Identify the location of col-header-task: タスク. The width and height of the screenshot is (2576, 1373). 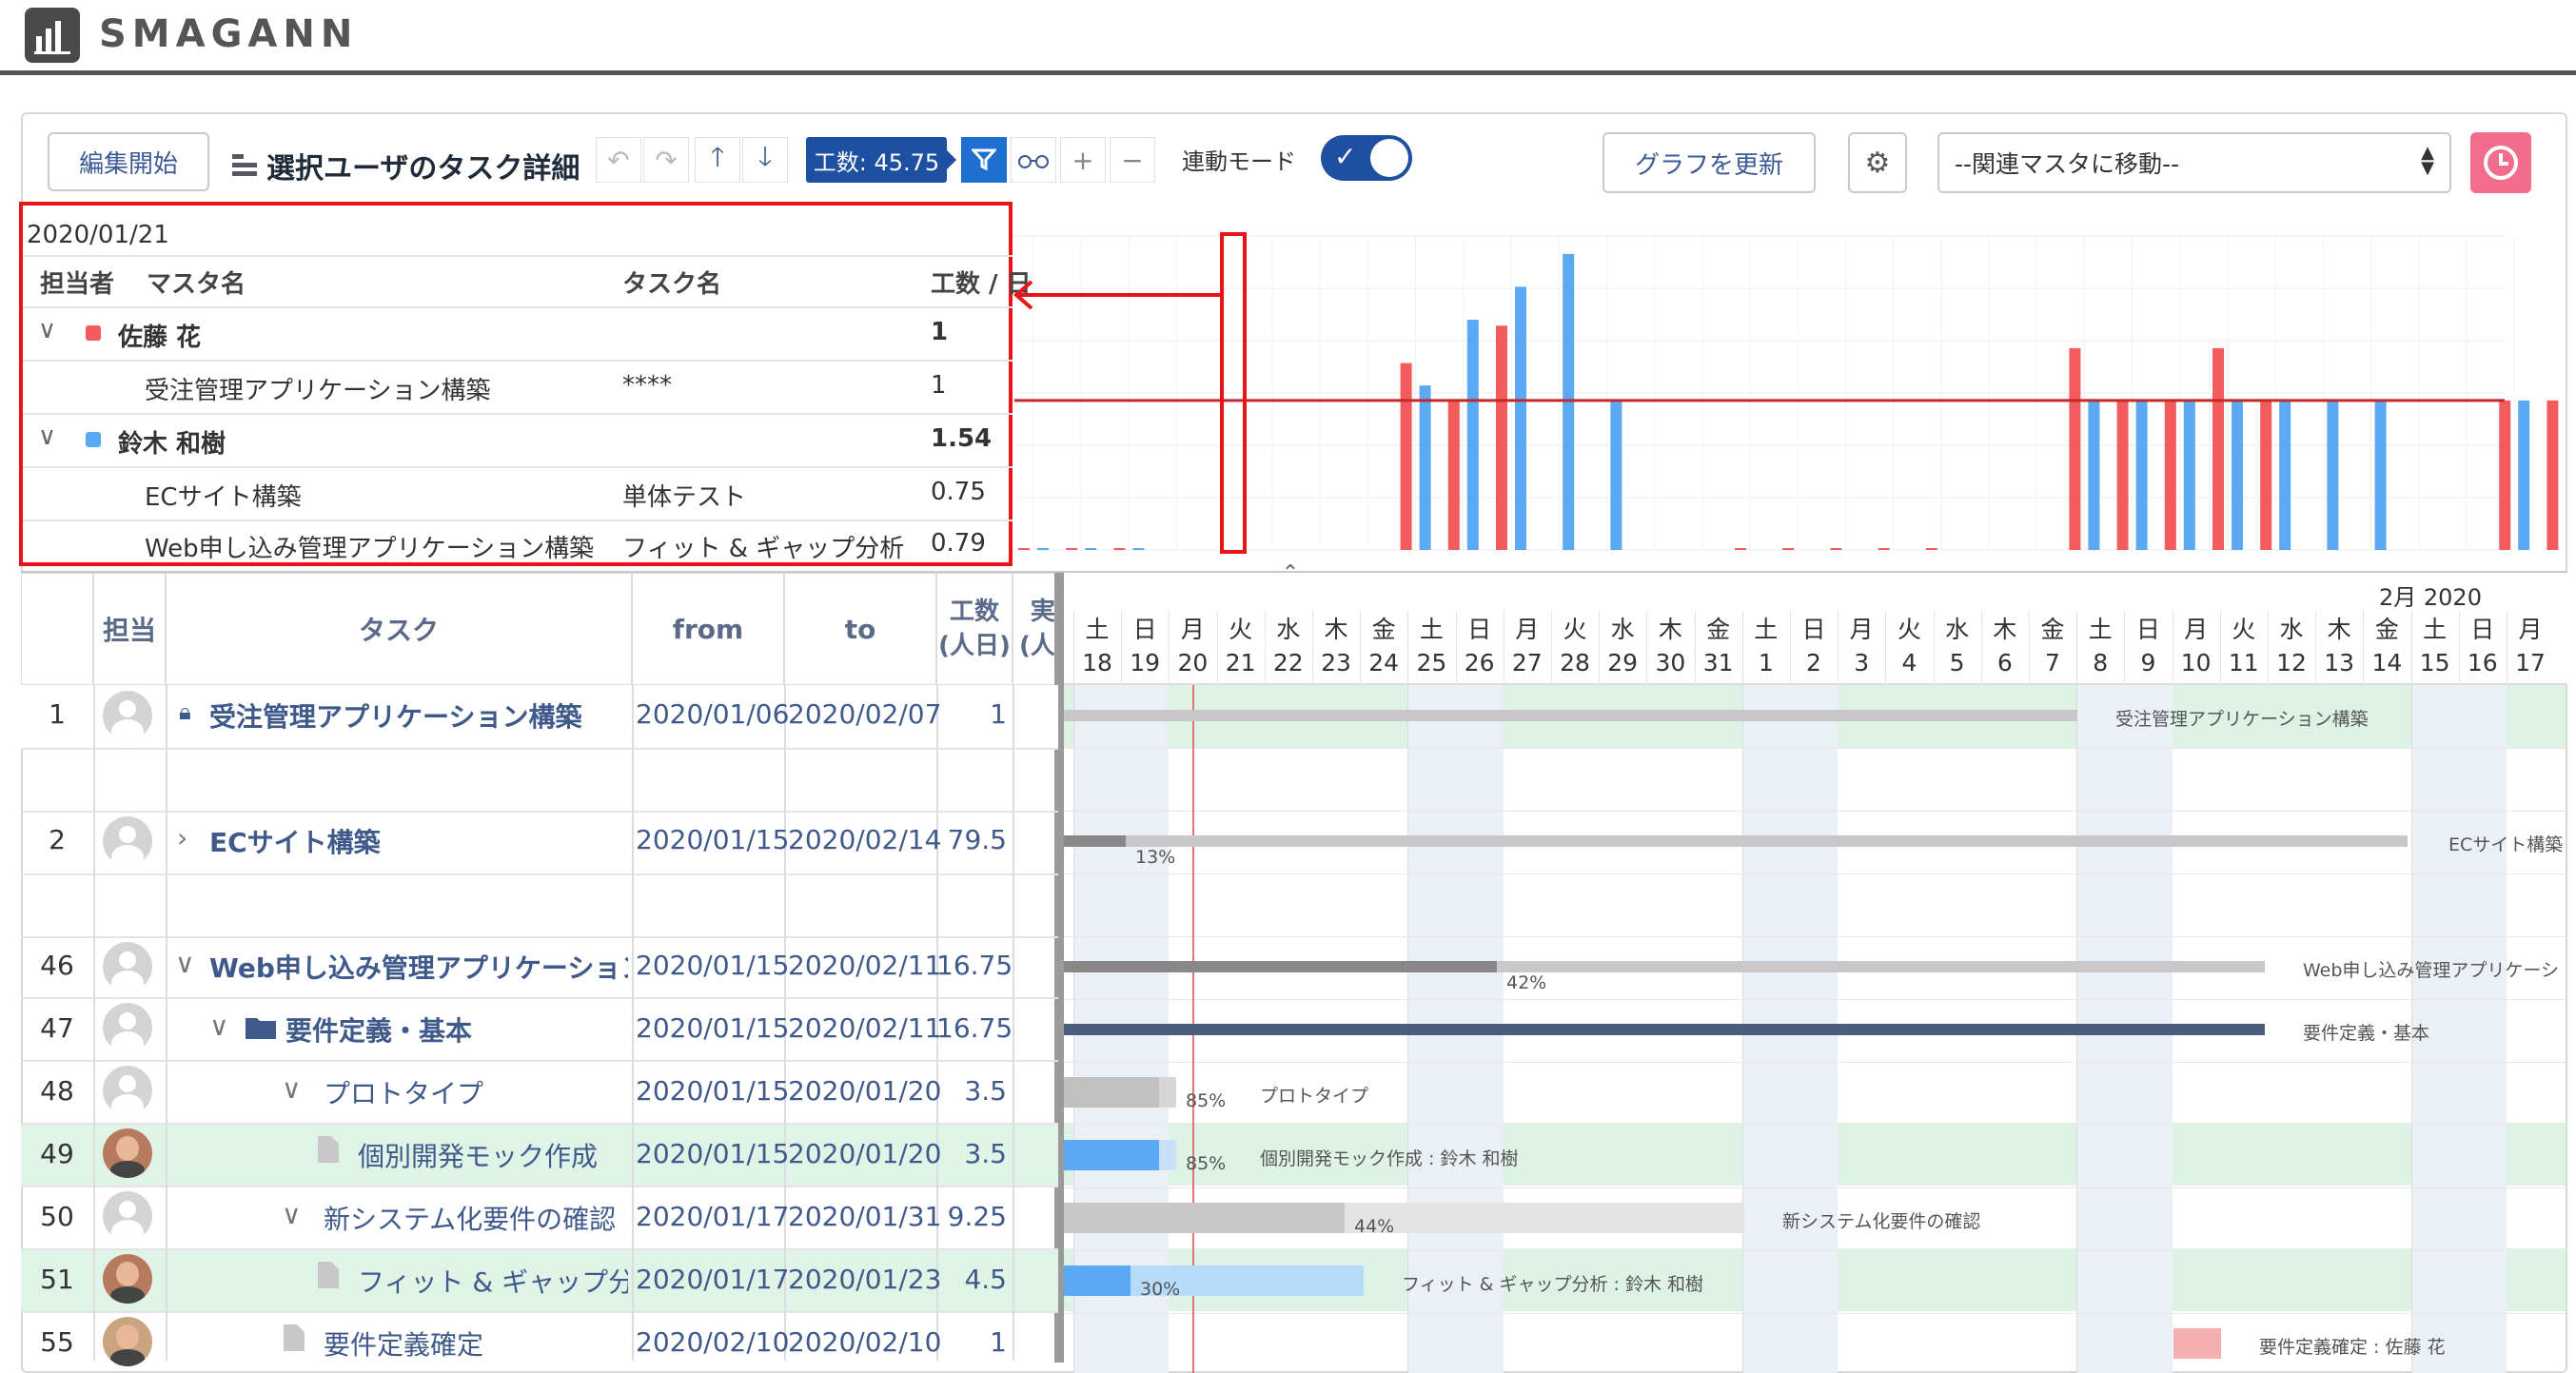
(399, 629).